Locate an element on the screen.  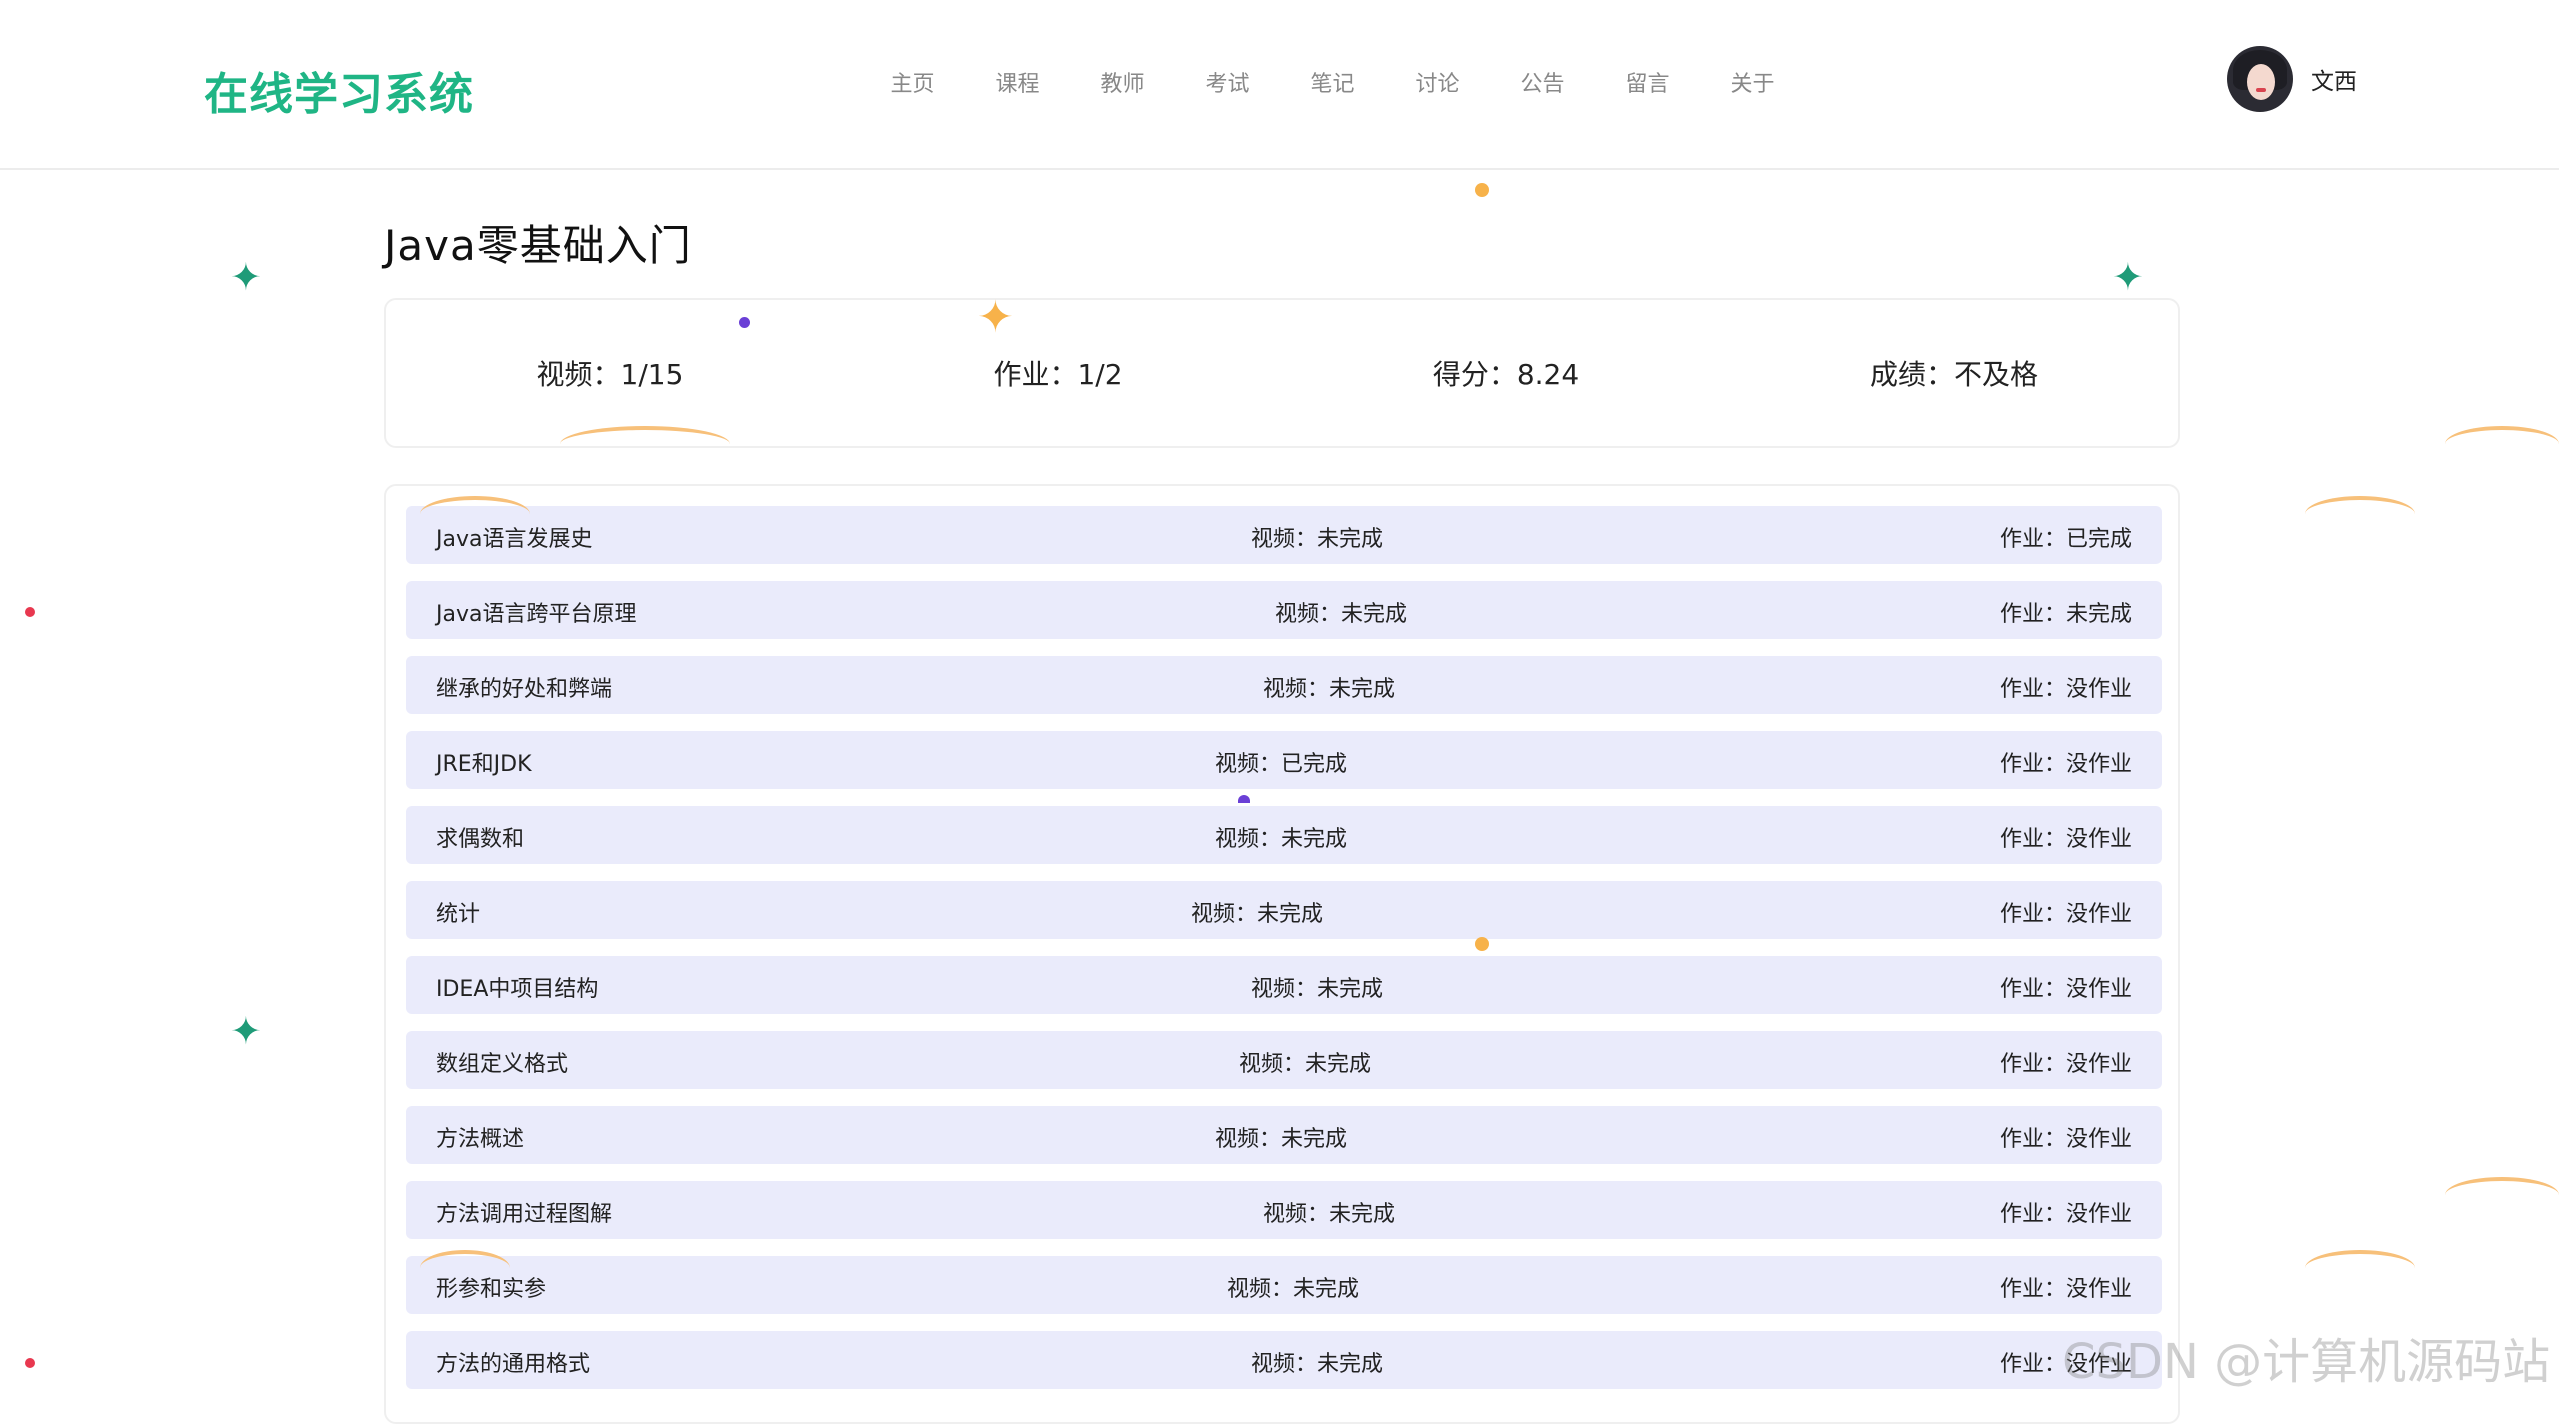
lesson-row: 方法调用过程图解 视频：未完成 作业：没作业 is located at coordinates (1284, 1210).